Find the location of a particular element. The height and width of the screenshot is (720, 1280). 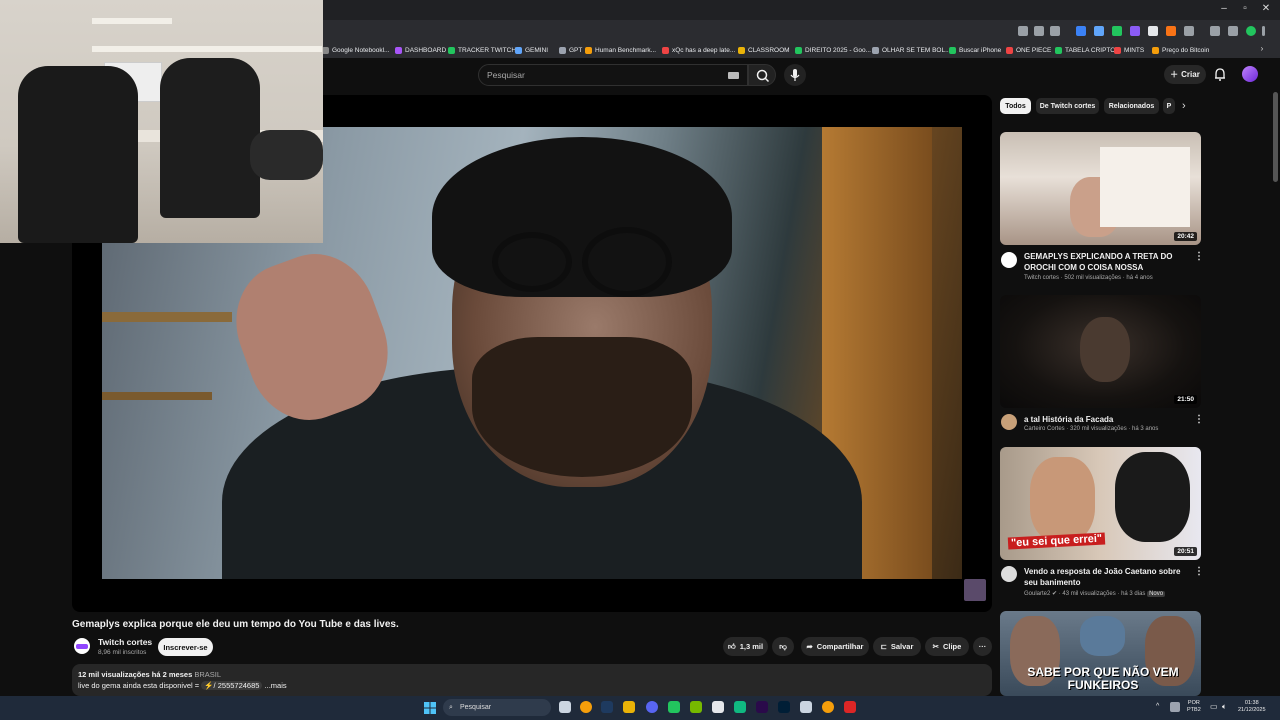

thumbnail-caption: SABE POR QUE NÃO VEM FUNKEIROS is located at coordinates (1103, 678).